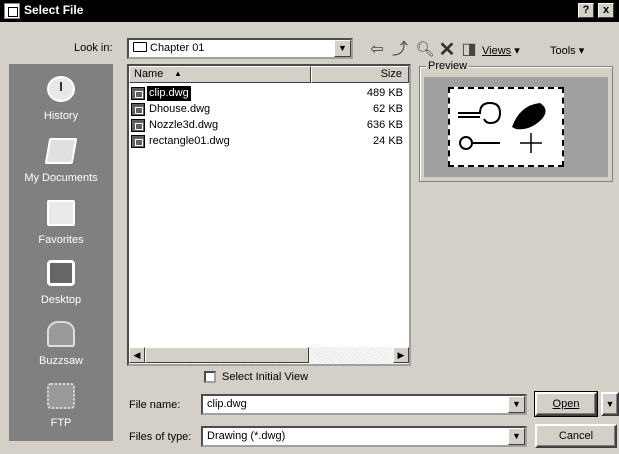 The image size is (619, 454). What do you see at coordinates (497, 51) in the screenshot?
I see `views-label: Views` at bounding box center [497, 51].